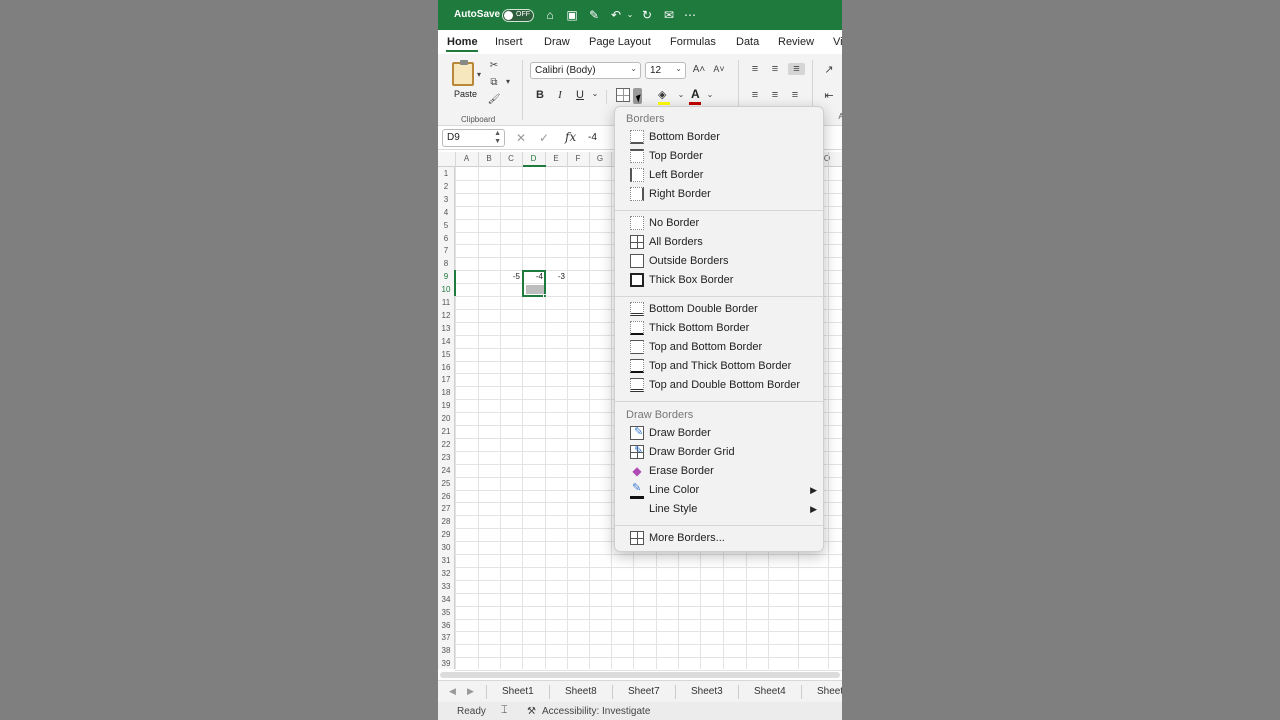 Image resolution: width=1280 pixels, height=720 pixels. What do you see at coordinates (521, 138) in the screenshot?
I see `cancel-icon: ✕` at bounding box center [521, 138].